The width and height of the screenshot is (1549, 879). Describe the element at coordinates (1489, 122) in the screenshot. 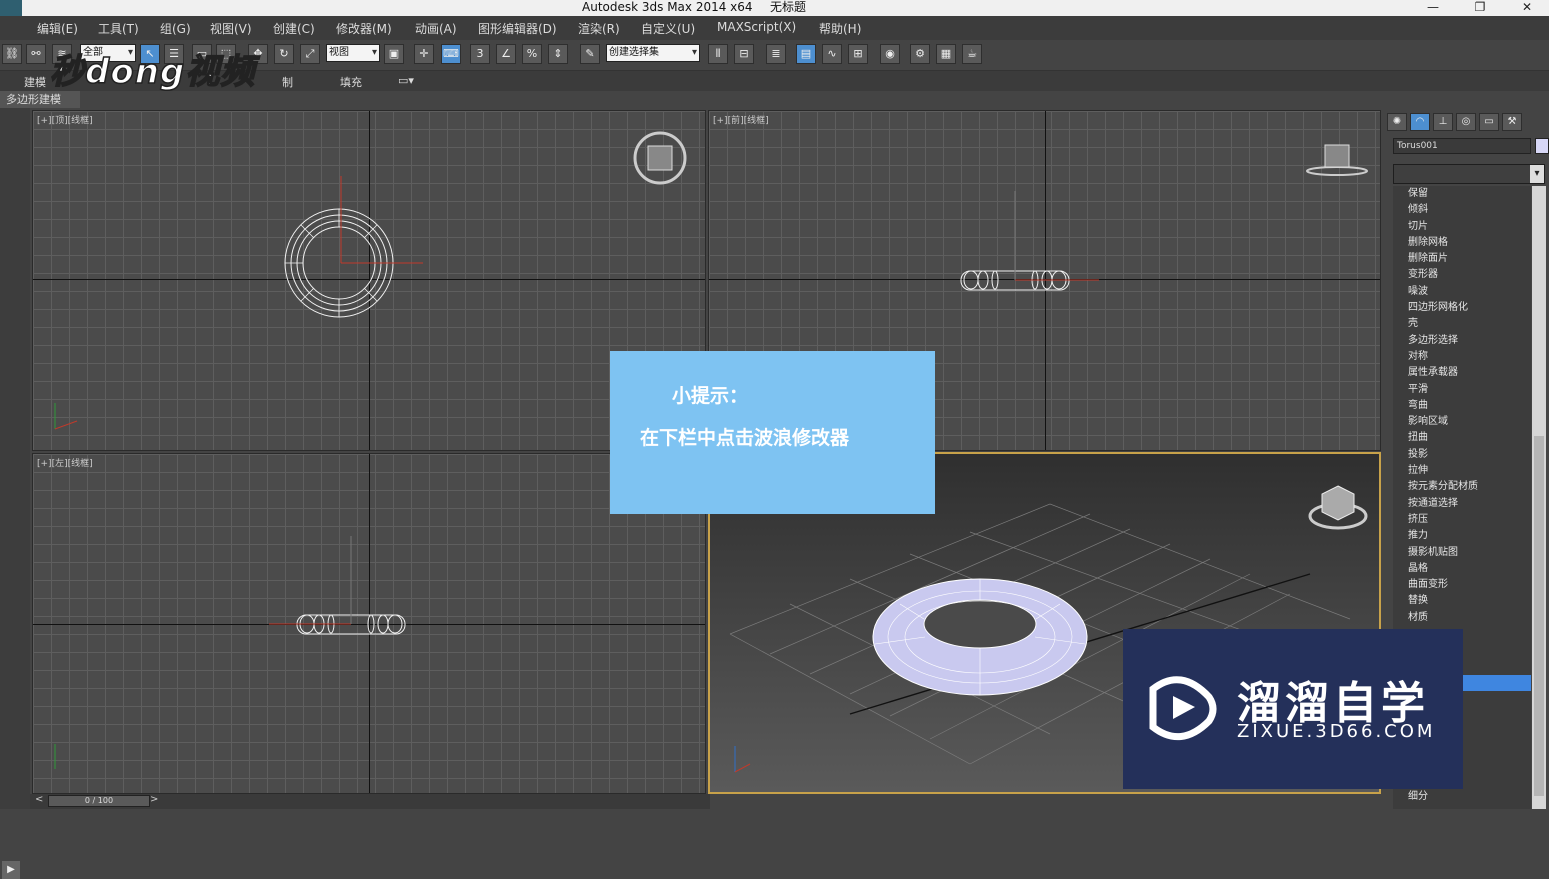

I see `display-tab-icon: ▭` at that location.